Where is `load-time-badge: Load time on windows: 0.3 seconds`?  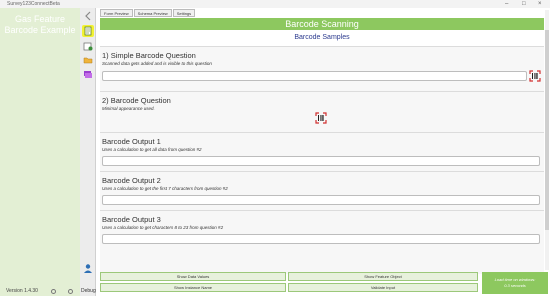
load-time-badge: Load time on windows: 0.3 seconds is located at coordinates (515, 283).